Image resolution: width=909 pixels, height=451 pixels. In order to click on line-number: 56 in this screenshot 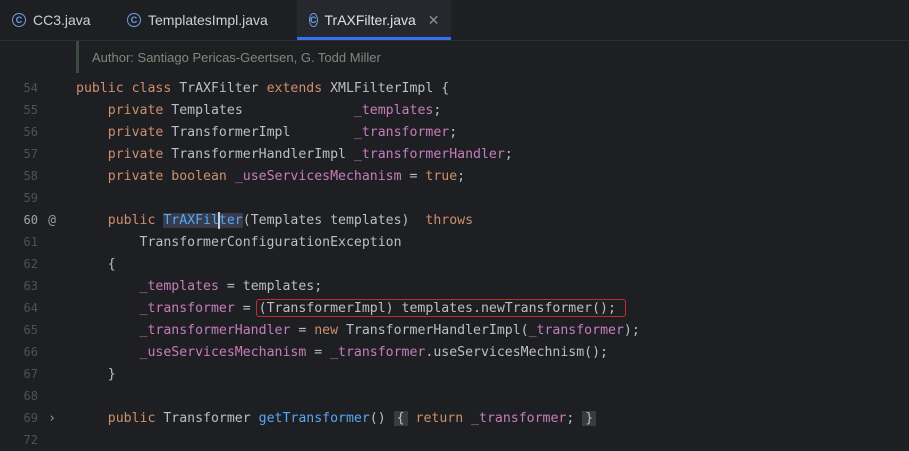, I will do `click(30, 132)`.